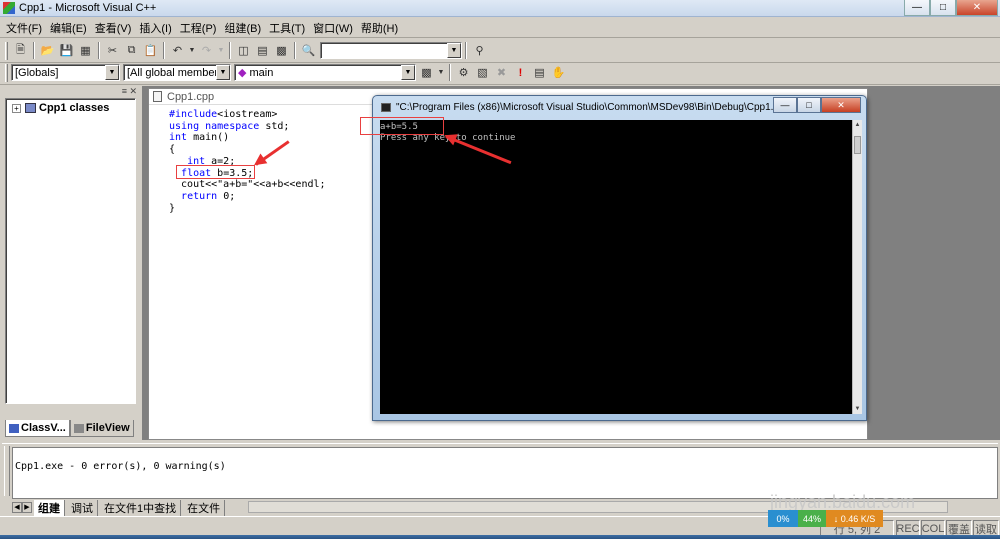  What do you see at coordinates (204, 507) in the screenshot?
I see `tab-find-in-files-2: 在文件` at bounding box center [204, 507].